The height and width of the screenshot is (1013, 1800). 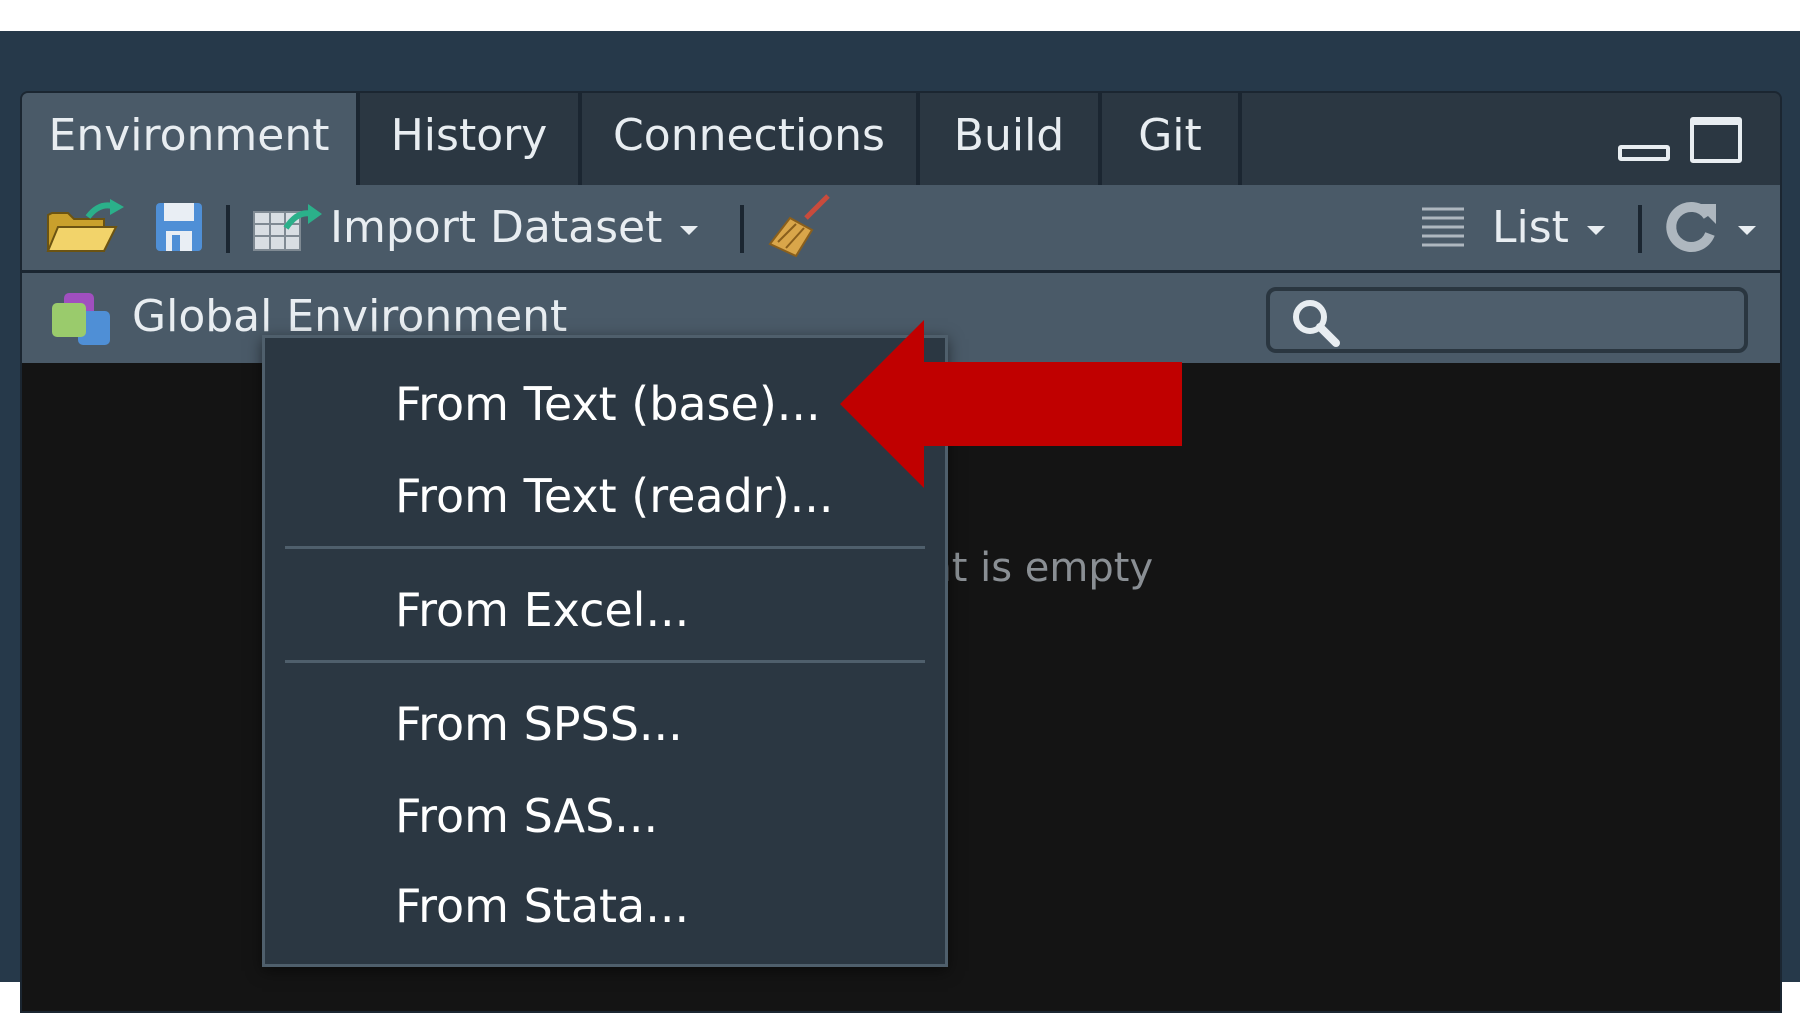 I want to click on environment-squares-icon, so click(x=81, y=319).